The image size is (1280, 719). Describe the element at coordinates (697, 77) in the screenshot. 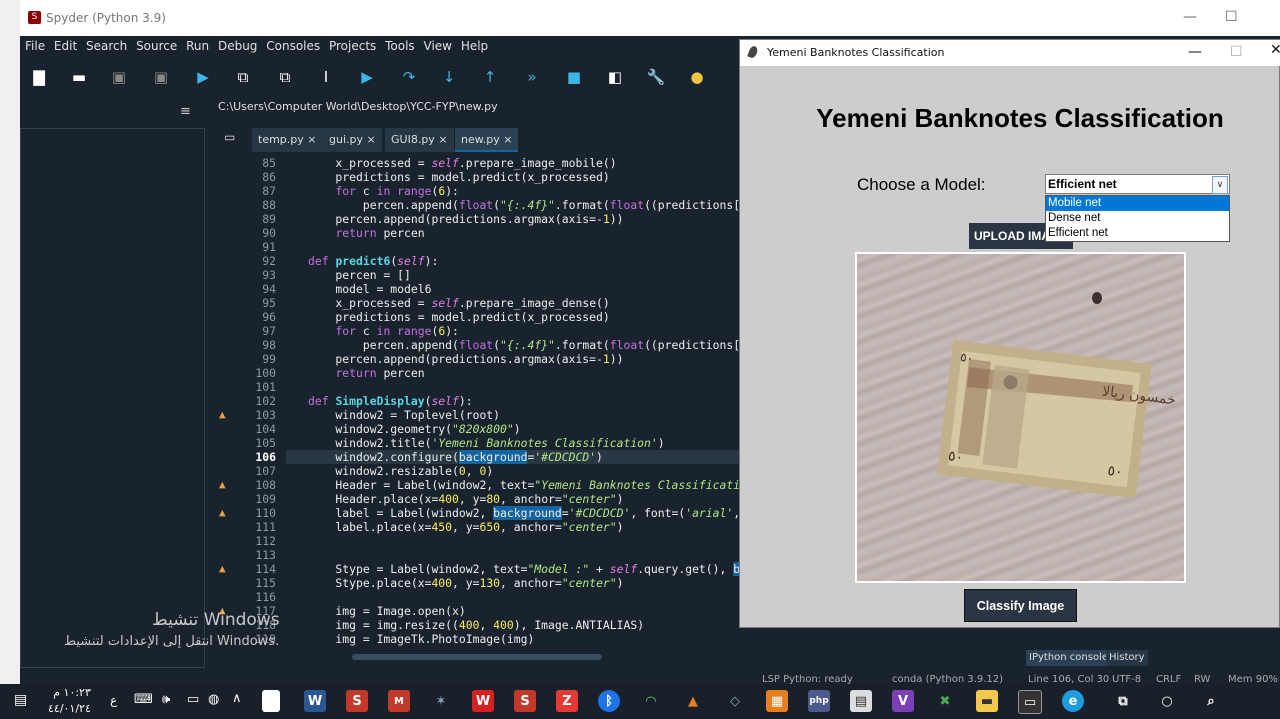

I see `python-path-icon: ●` at that location.